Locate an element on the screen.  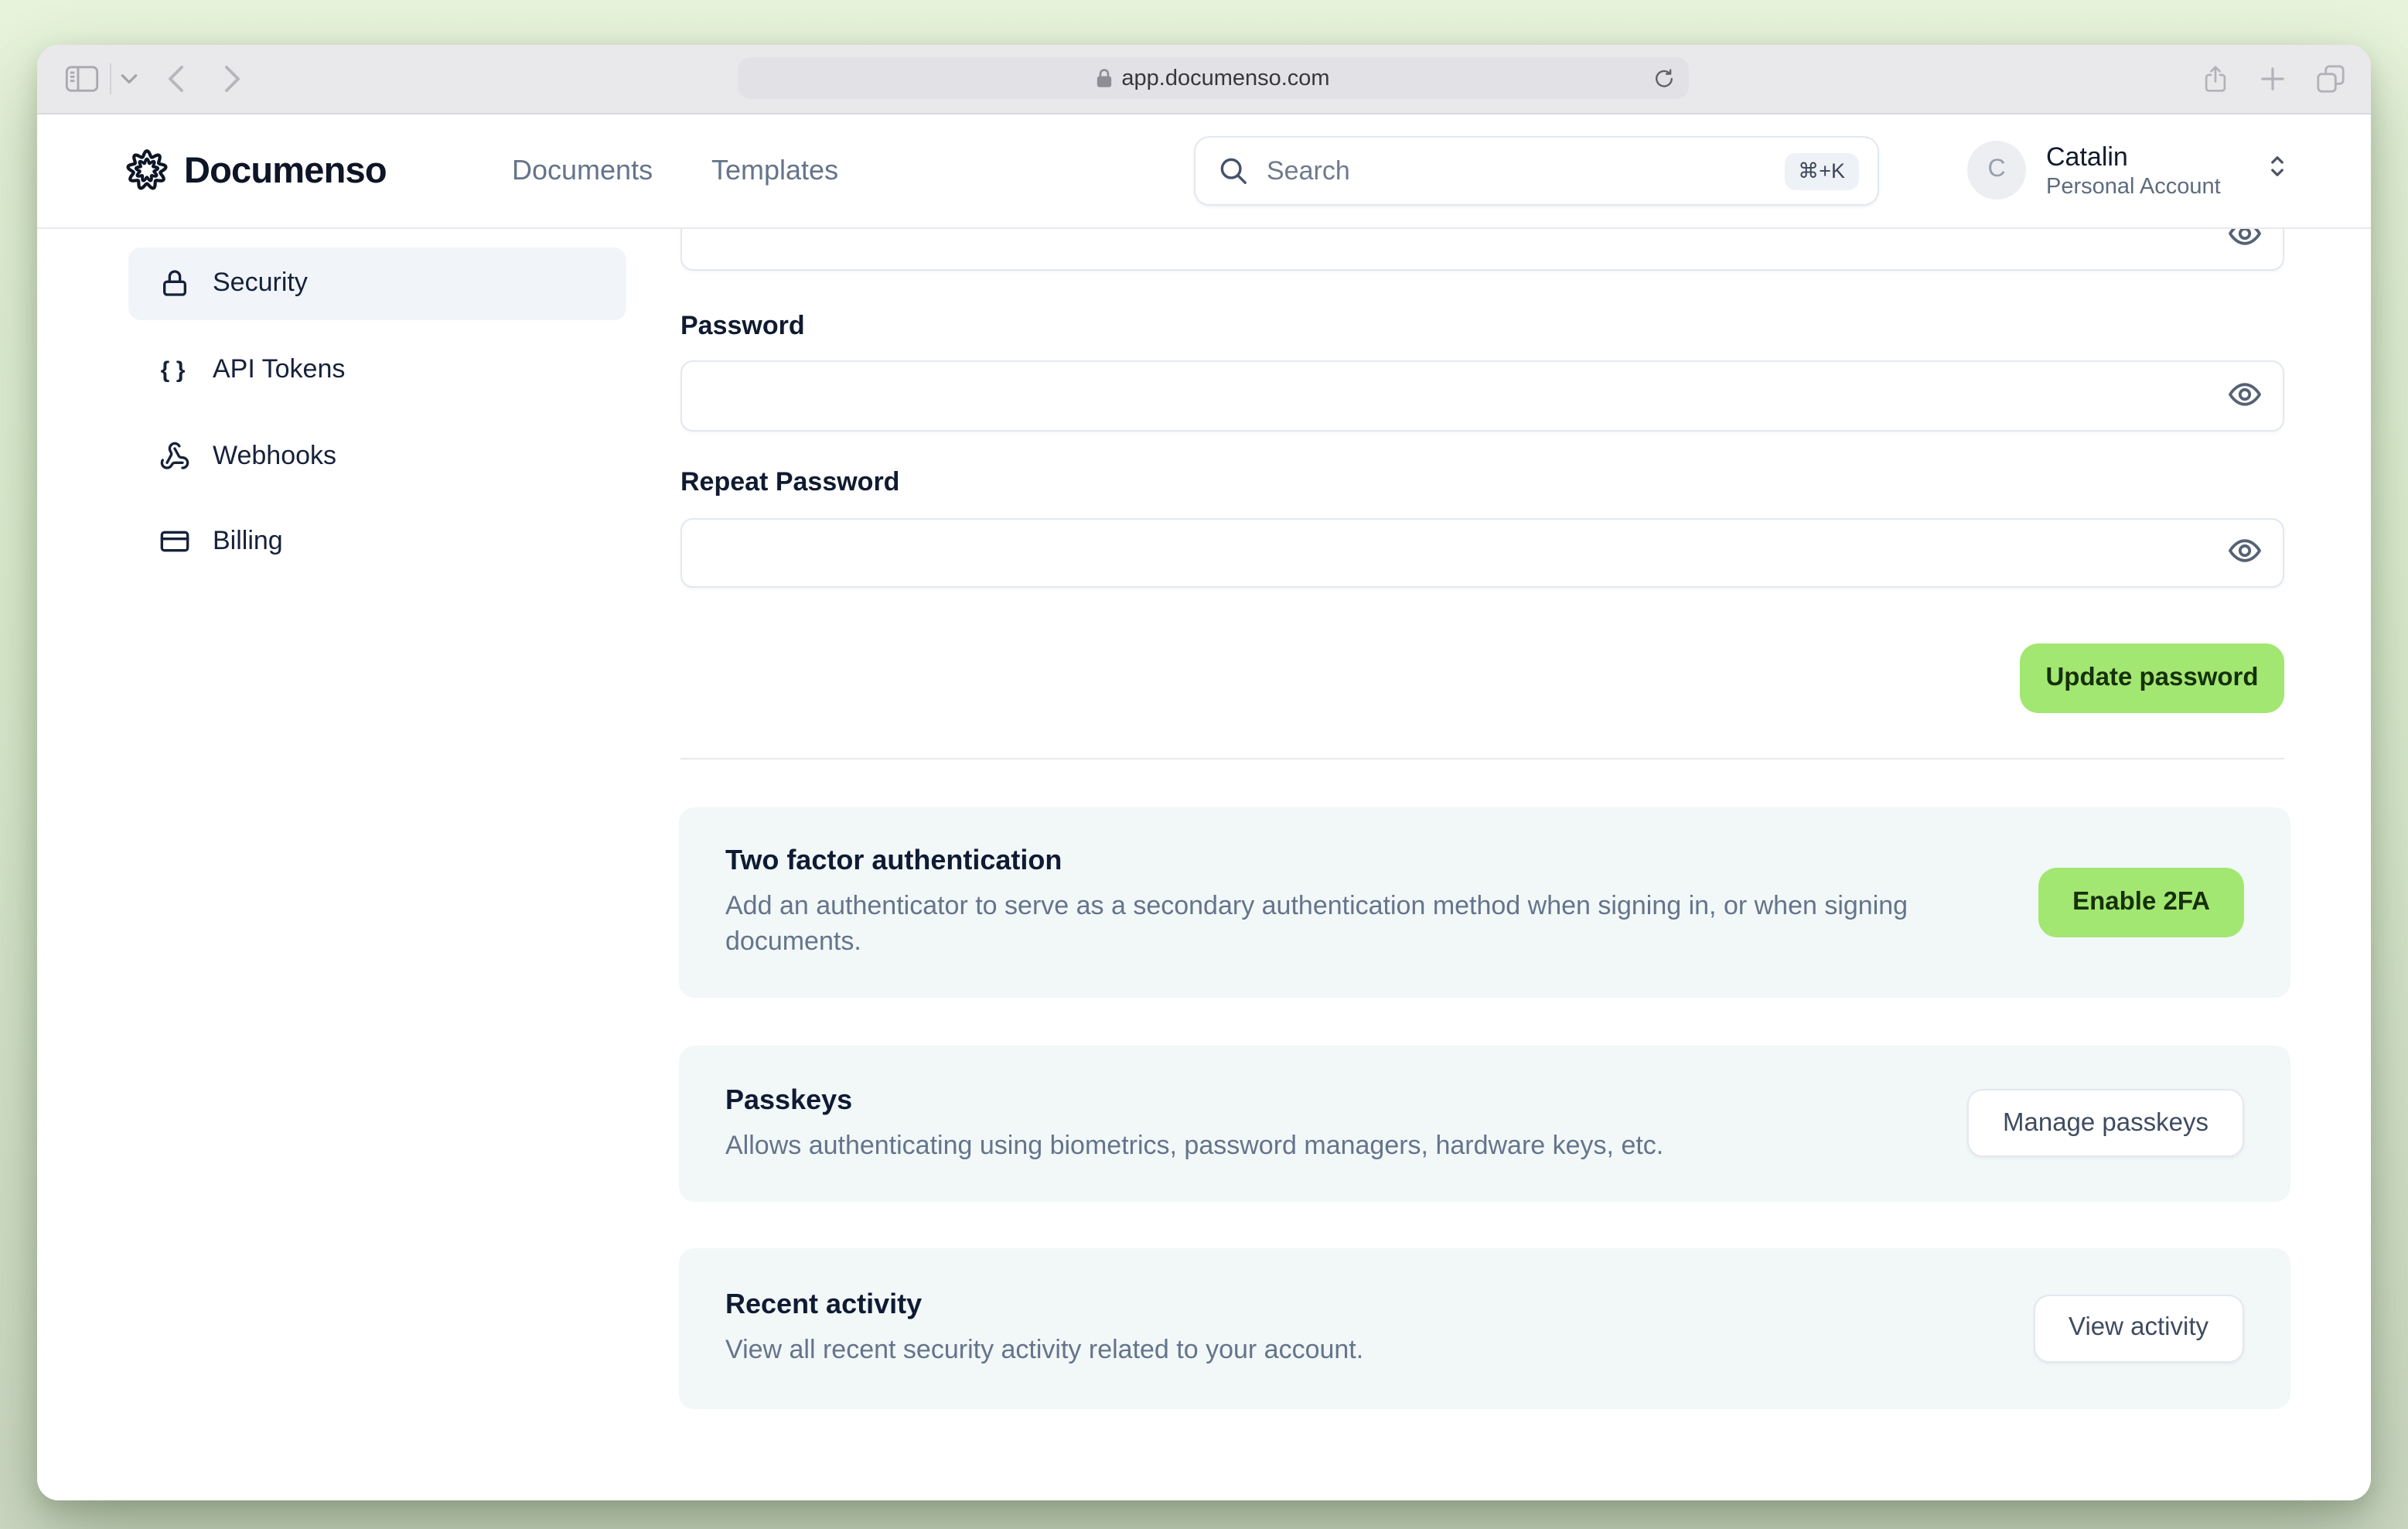
sidebar-item-security: Security is located at coordinates (377, 283).